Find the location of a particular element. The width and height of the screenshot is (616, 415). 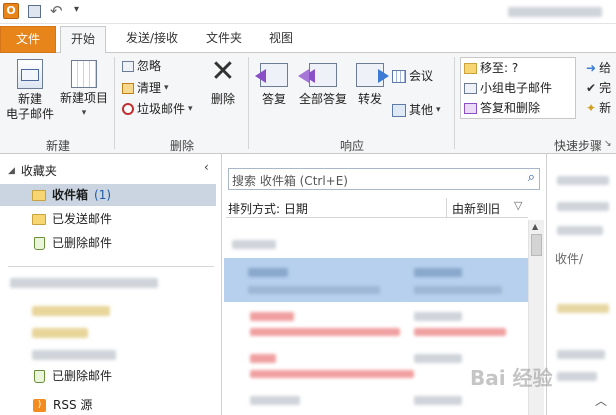

create-new-icon: ✦ is located at coordinates (591, 108).